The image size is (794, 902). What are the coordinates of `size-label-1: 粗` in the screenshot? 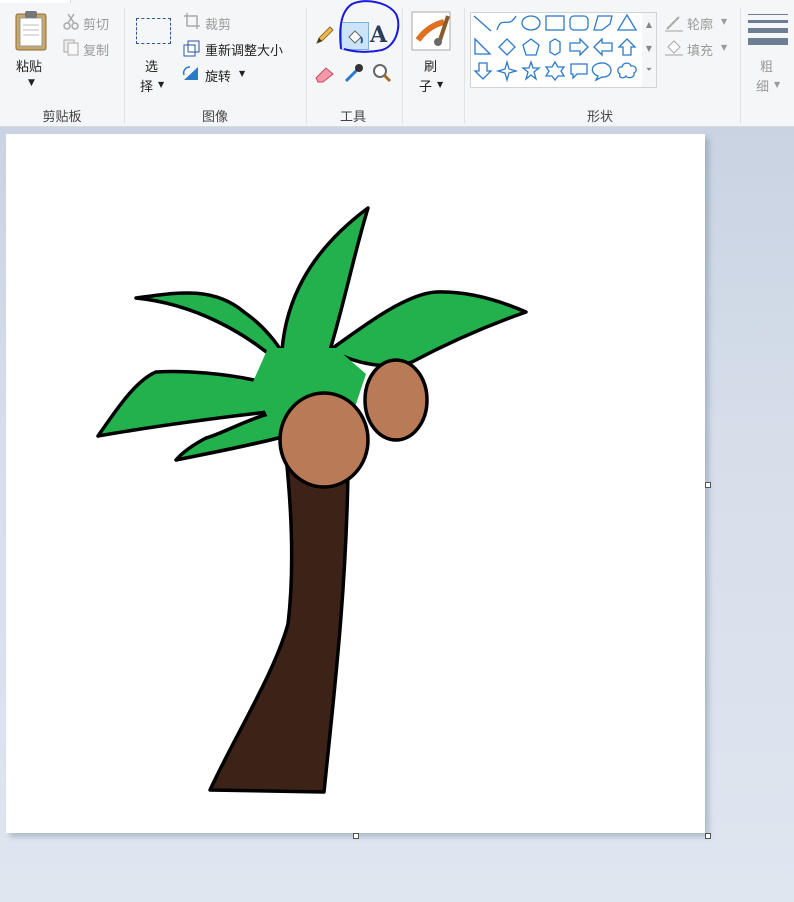 It's located at (767, 67).